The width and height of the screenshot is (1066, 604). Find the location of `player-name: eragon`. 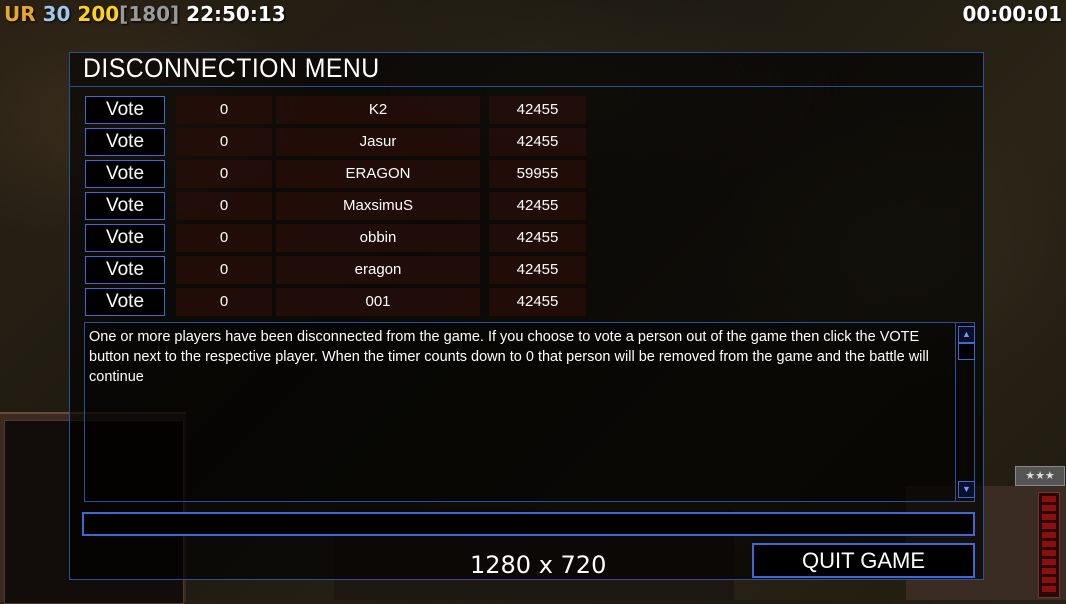

player-name: eragon is located at coordinates (378, 270).